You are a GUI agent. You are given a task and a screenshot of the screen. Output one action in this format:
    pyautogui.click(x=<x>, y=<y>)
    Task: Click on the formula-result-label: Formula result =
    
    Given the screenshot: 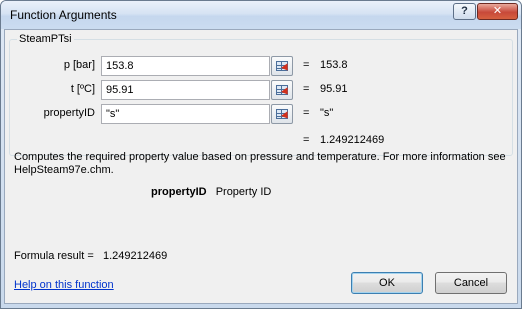 What is the action you would take?
    pyautogui.click(x=54, y=256)
    